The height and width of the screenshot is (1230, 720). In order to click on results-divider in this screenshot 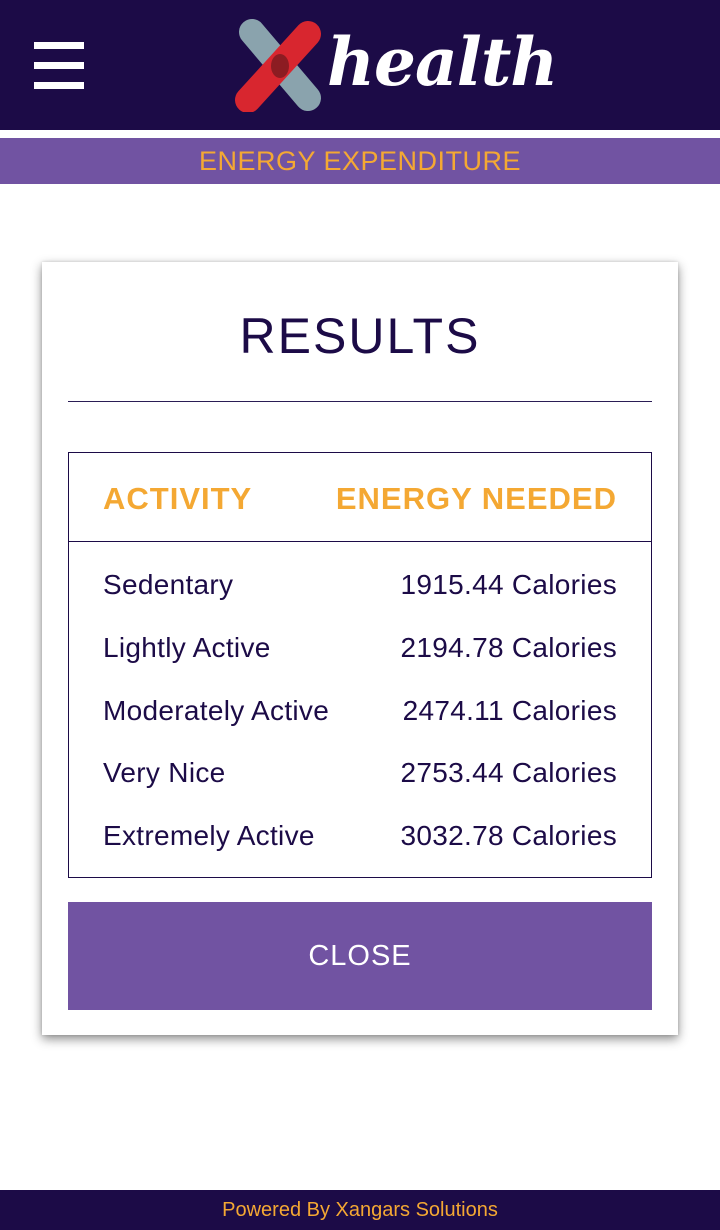, I will do `click(360, 401)`.